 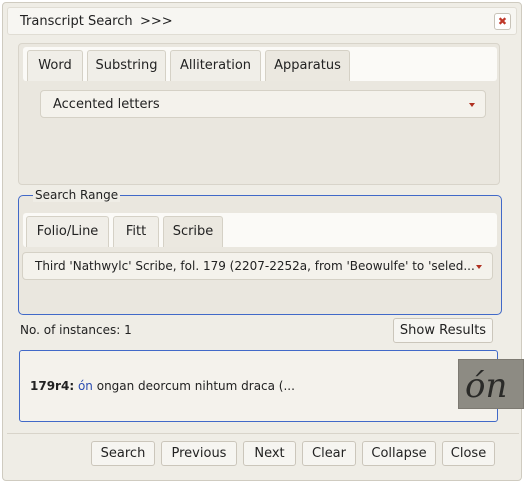 What do you see at coordinates (262, 21) in the screenshot?
I see `title-bar: Transcript Search >>> ✖` at bounding box center [262, 21].